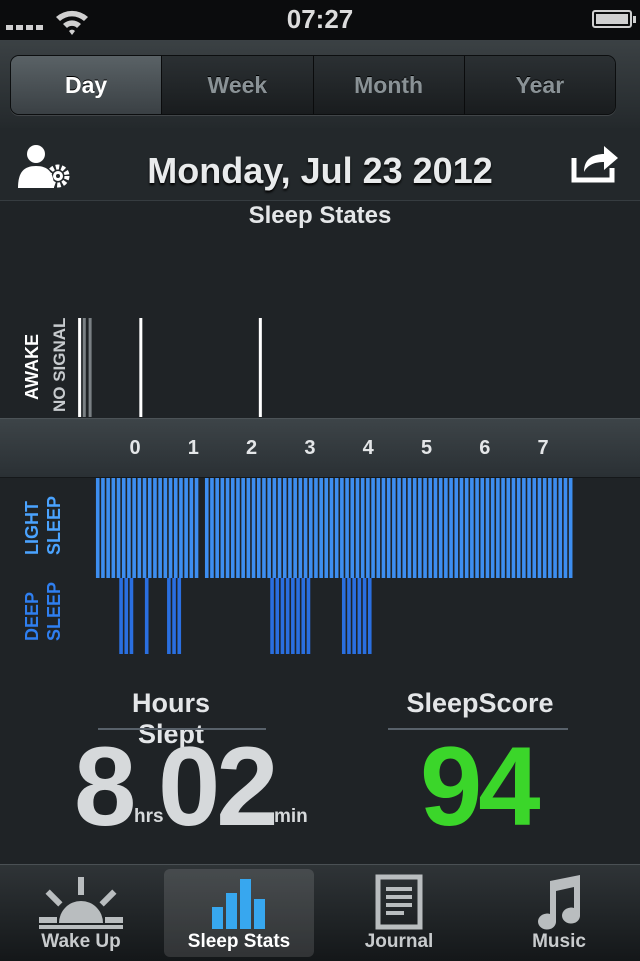 This screenshot has height=961, width=640. I want to click on sleepscore-label: SleepScore, so click(480, 703).